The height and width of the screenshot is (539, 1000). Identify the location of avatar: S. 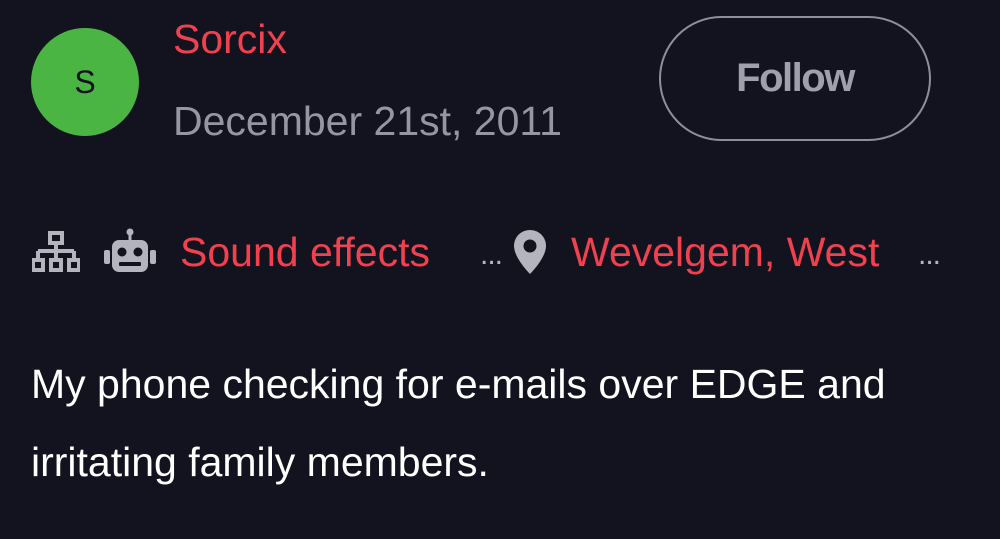
(85, 82).